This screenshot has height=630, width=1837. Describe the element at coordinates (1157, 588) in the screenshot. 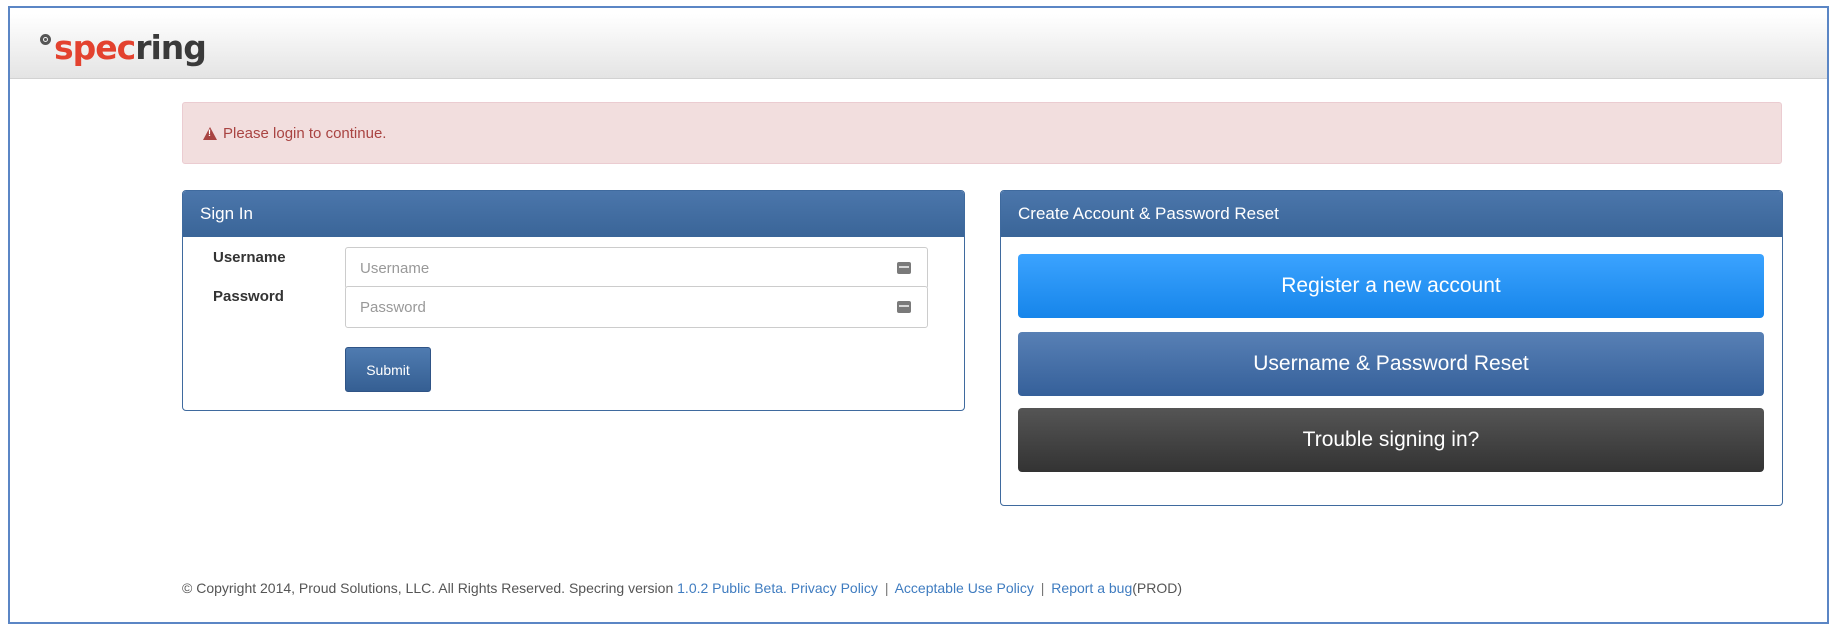

I see `environment-label: (PROD)` at that location.